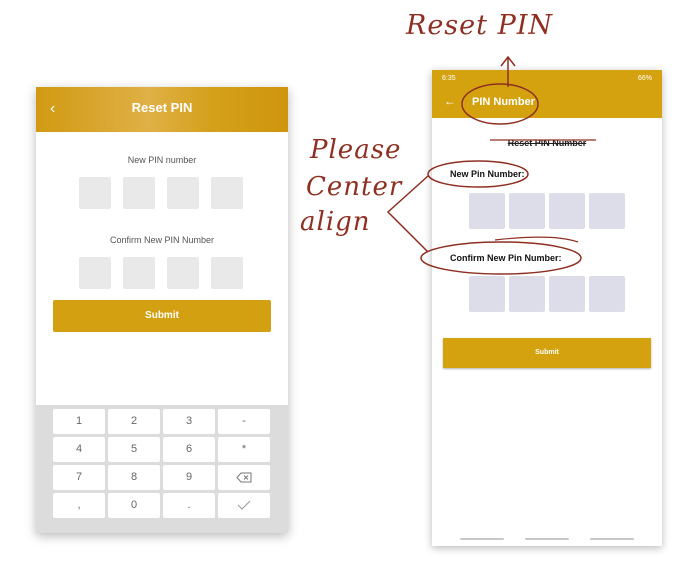 The width and height of the screenshot is (689, 565). What do you see at coordinates (189, 421) in the screenshot?
I see `key-3: 3` at bounding box center [189, 421].